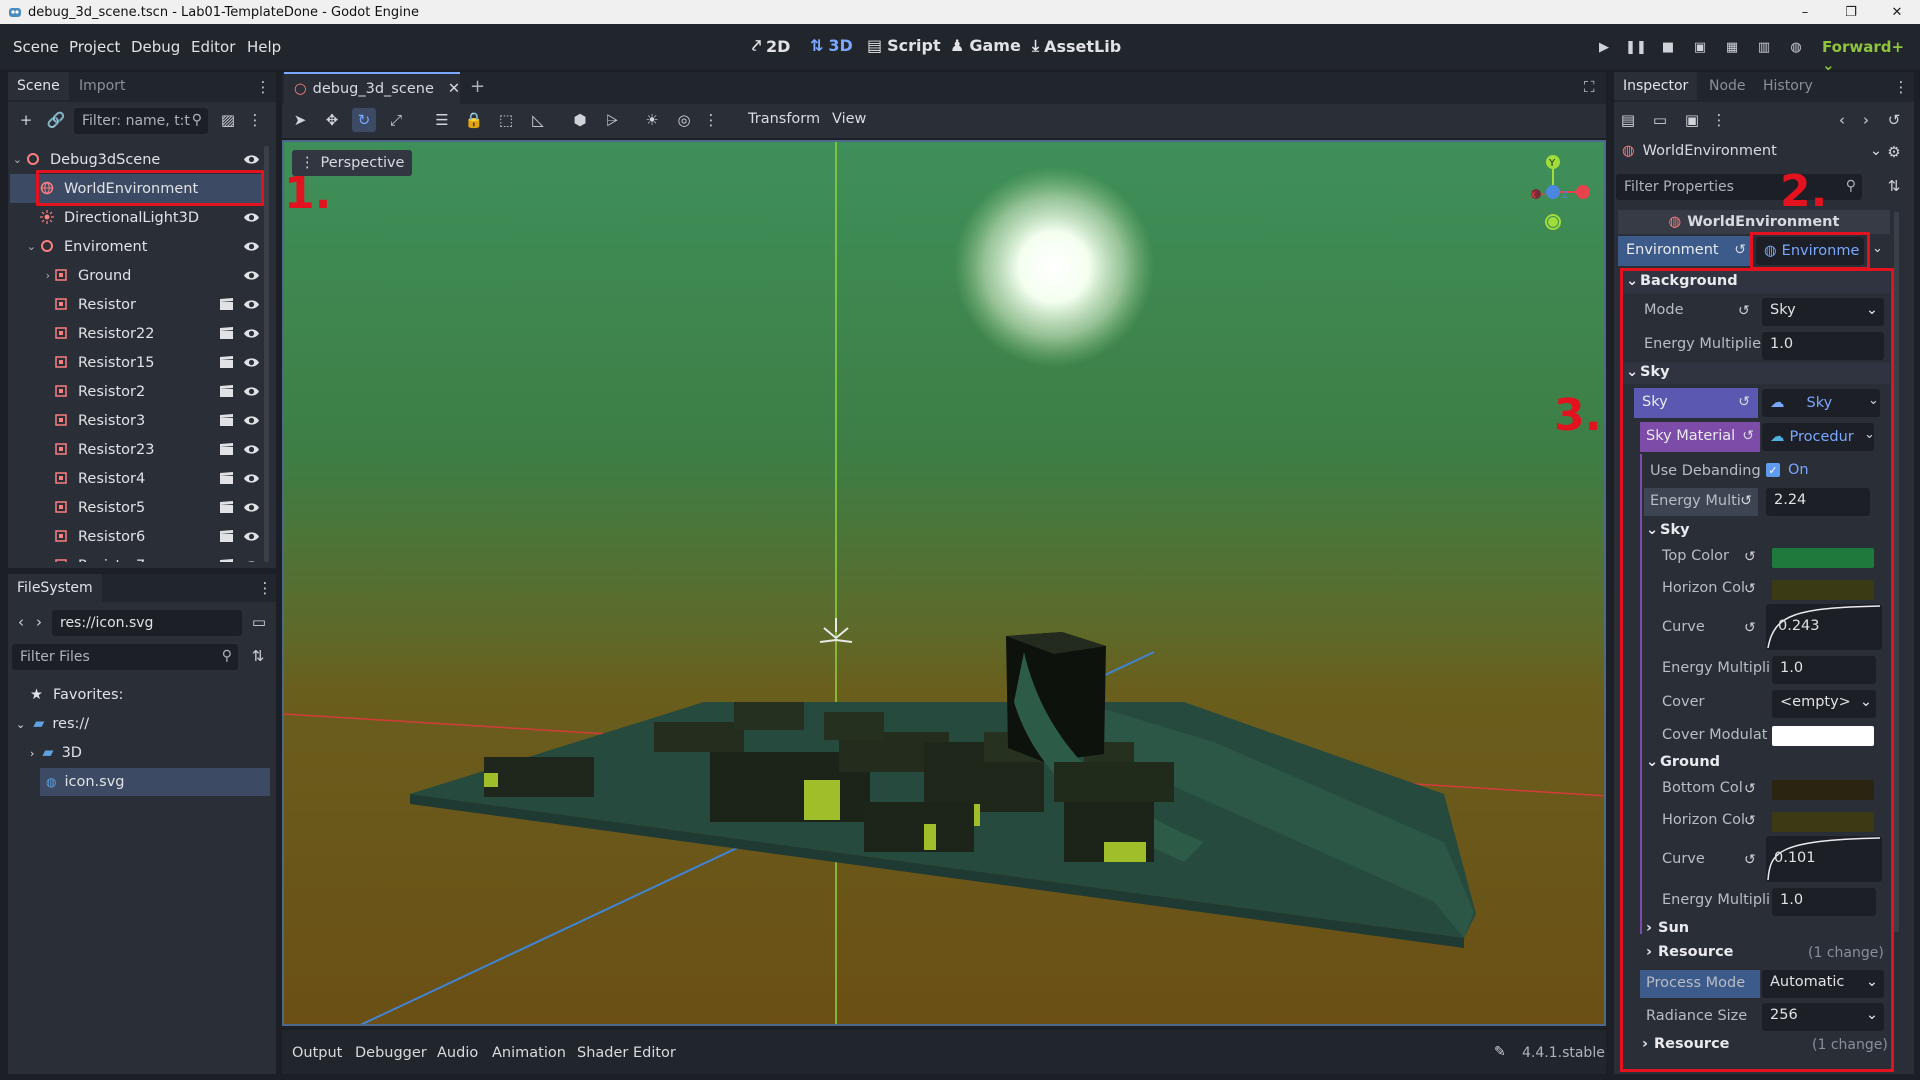 The width and height of the screenshot is (1920, 1080). Describe the element at coordinates (141, 121) in the screenshot. I see `scene-filter-input: Filter: name, t:t ⚲` at that location.